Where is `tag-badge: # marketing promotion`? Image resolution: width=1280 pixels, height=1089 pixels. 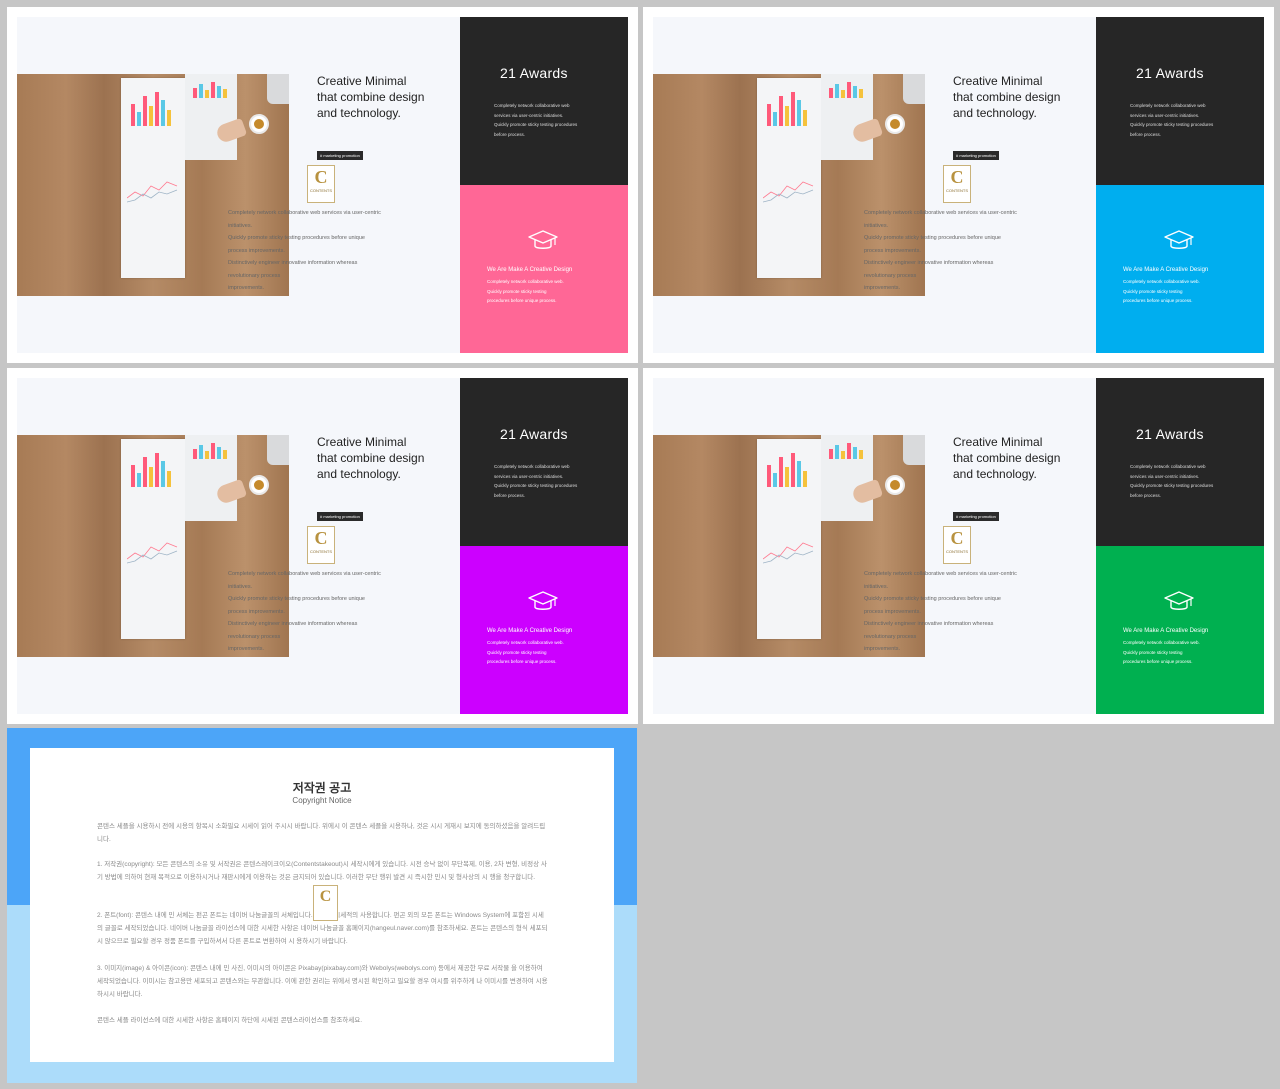
tag-badge: # marketing promotion is located at coordinates (340, 516).